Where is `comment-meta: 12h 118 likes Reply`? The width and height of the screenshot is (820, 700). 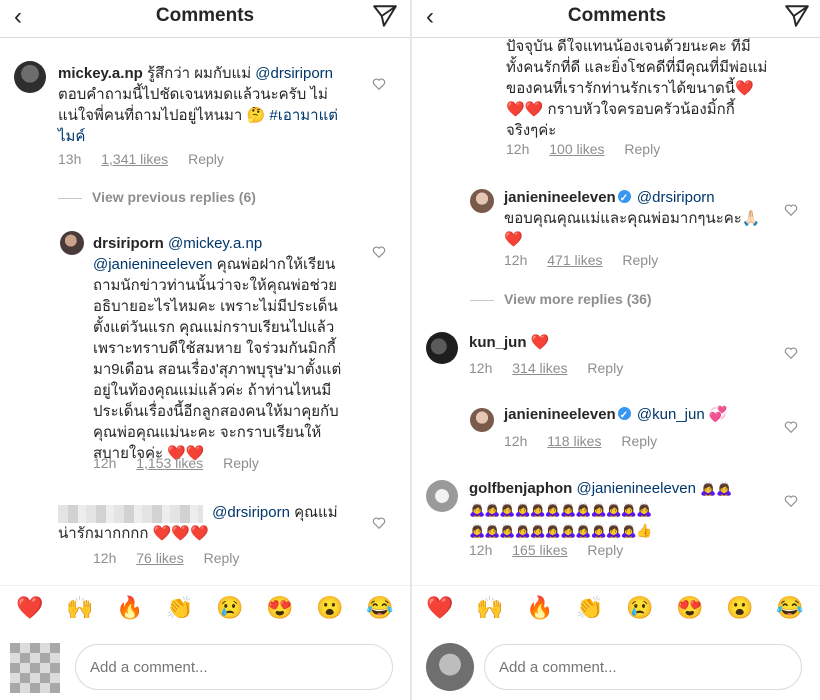
comment-meta: 12h 118 likes Reply is located at coordinates (588, 441).